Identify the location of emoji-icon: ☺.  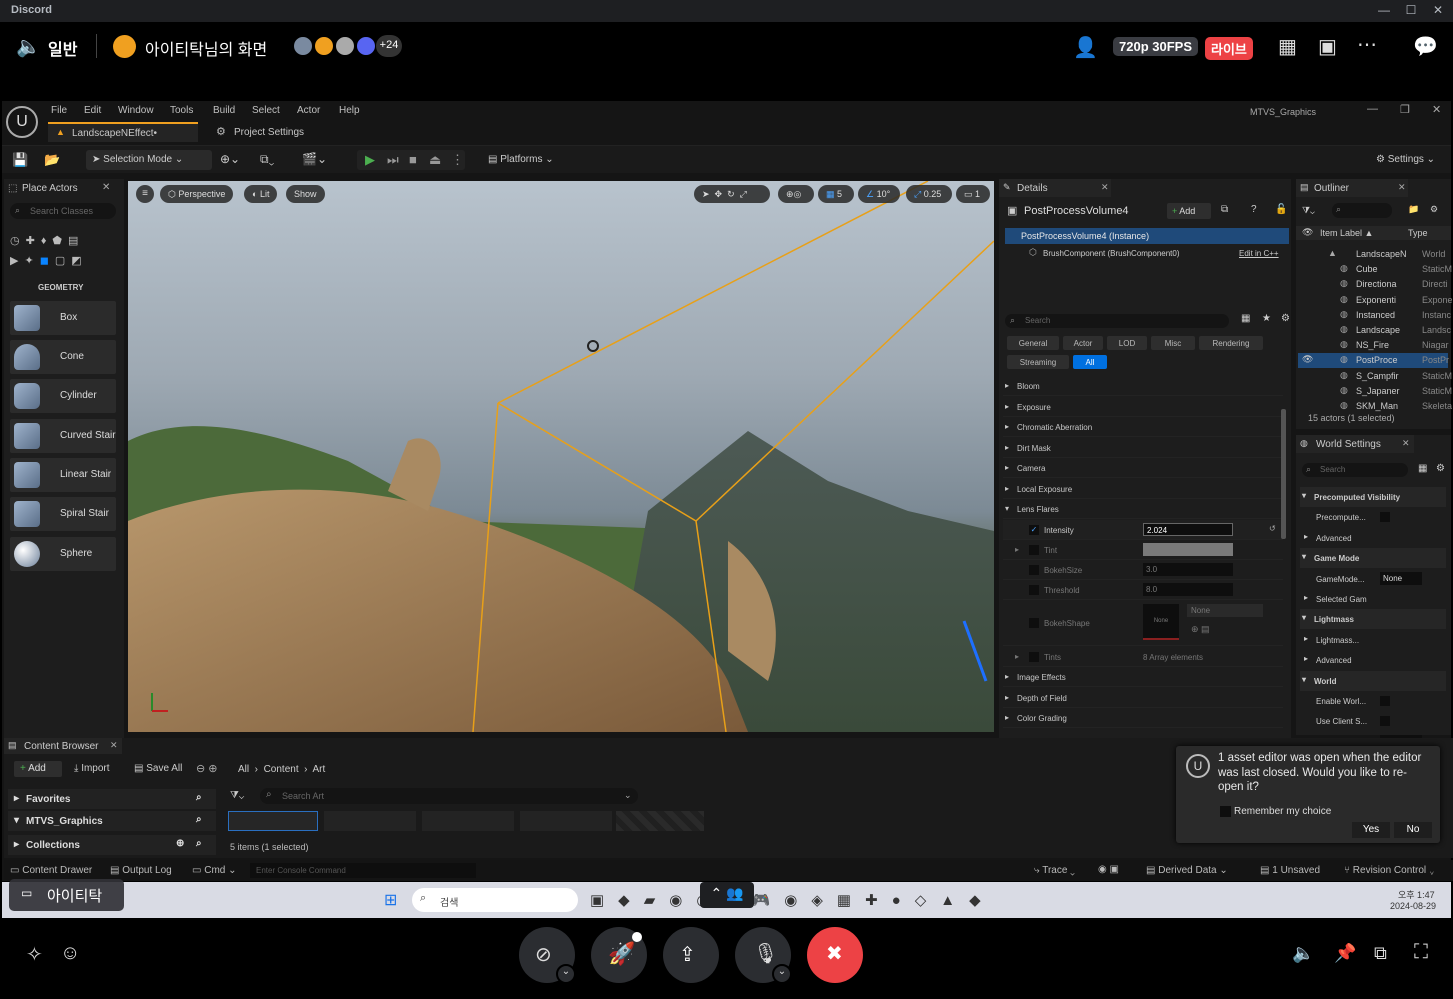
(70, 953).